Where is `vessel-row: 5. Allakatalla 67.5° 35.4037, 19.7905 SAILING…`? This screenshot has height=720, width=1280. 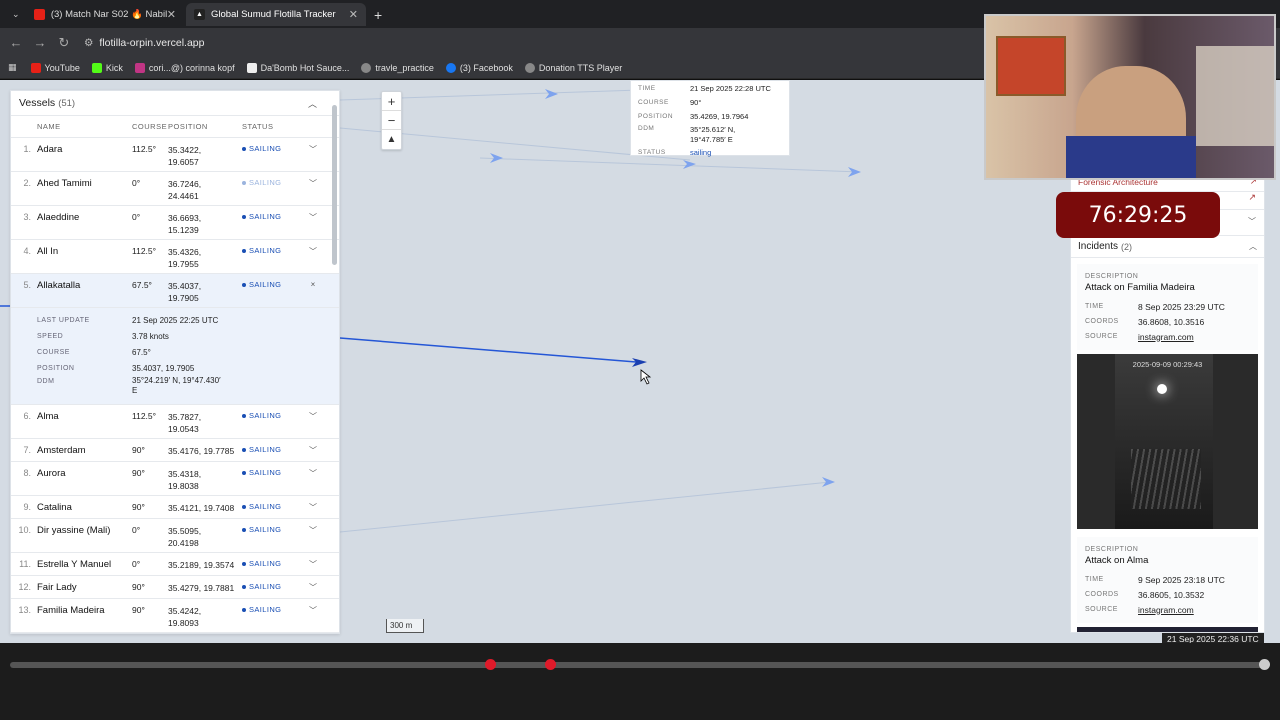
vessel-row: 5. Allakatalla 67.5° 35.4037, 19.7905 SAILING… is located at coordinates (175, 291).